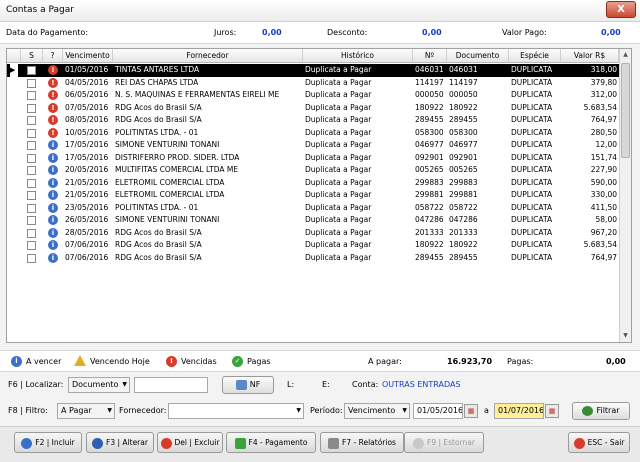 The image size is (640, 462). Describe the element at coordinates (158, 244) in the screenshot. I see `cell-forn: RDG Acos do Brasil S/A` at that location.